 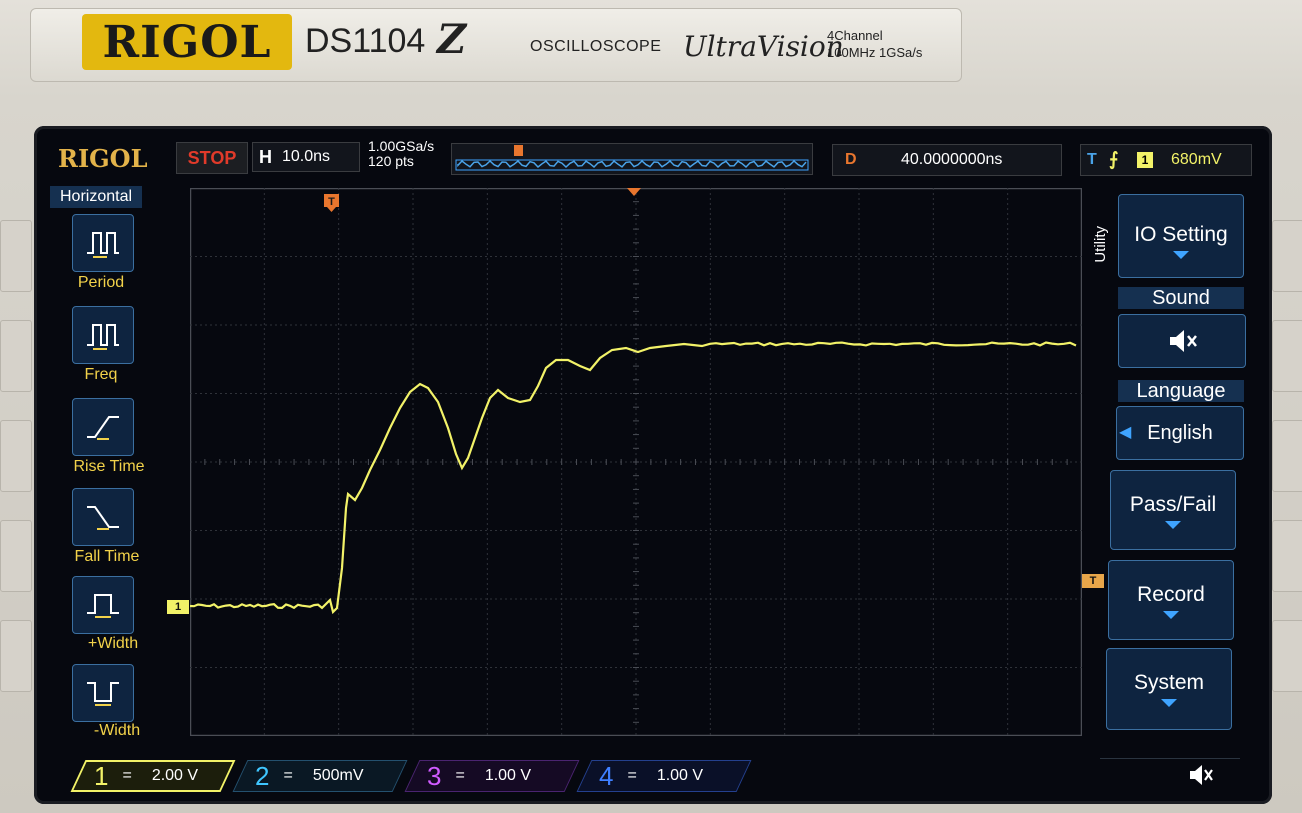 What do you see at coordinates (338, 775) in the screenshot?
I see `channel-2-scale: 500mV` at bounding box center [338, 775].